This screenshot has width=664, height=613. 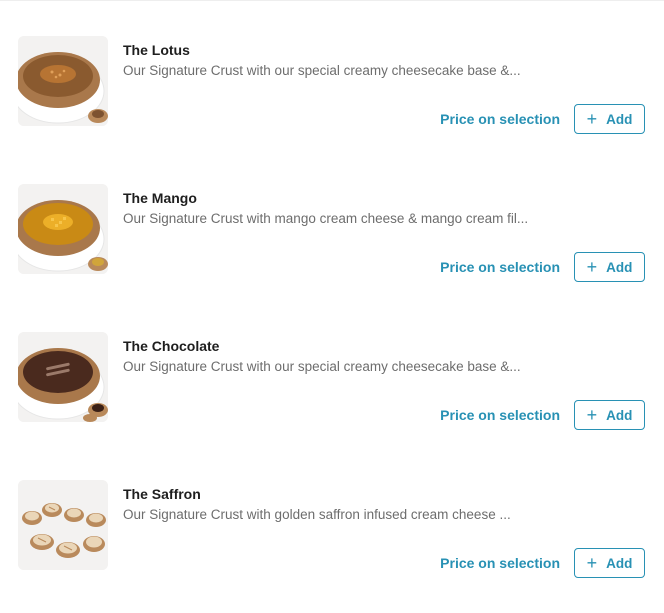 What do you see at coordinates (63, 229) in the screenshot?
I see `cheesecake-mango-image` at bounding box center [63, 229].